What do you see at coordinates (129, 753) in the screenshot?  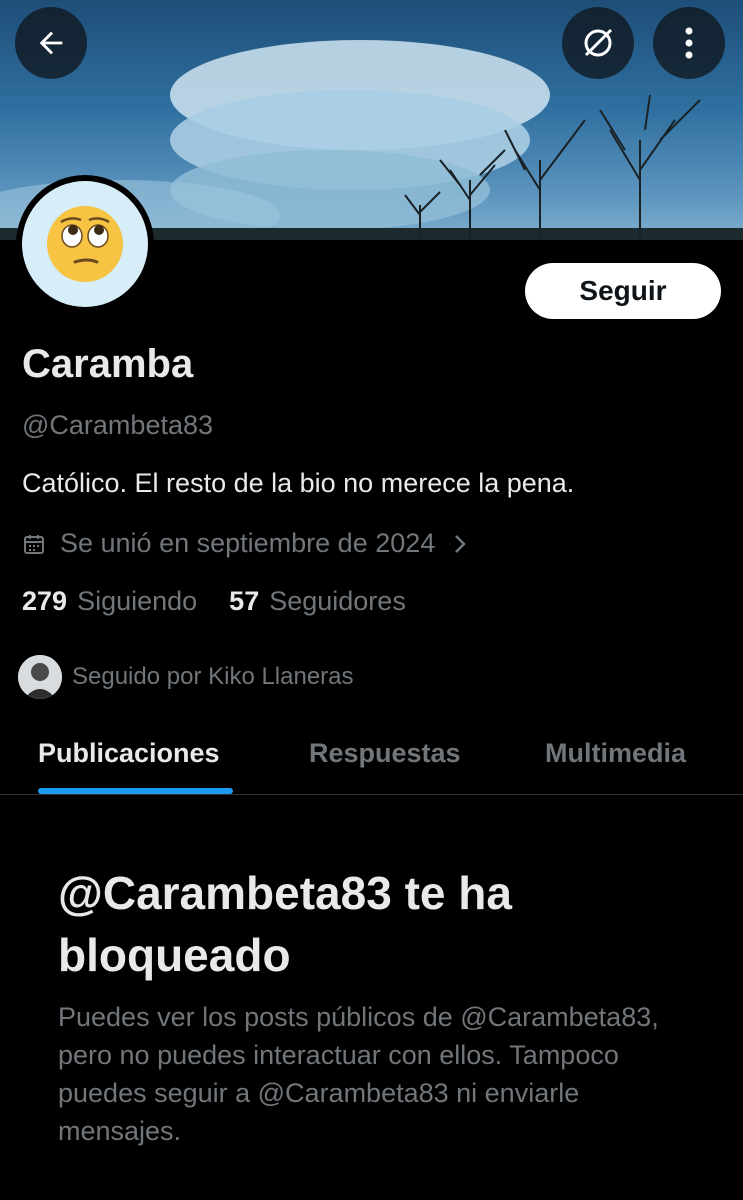 I see `tab-publicaciones: Publicaciones` at bounding box center [129, 753].